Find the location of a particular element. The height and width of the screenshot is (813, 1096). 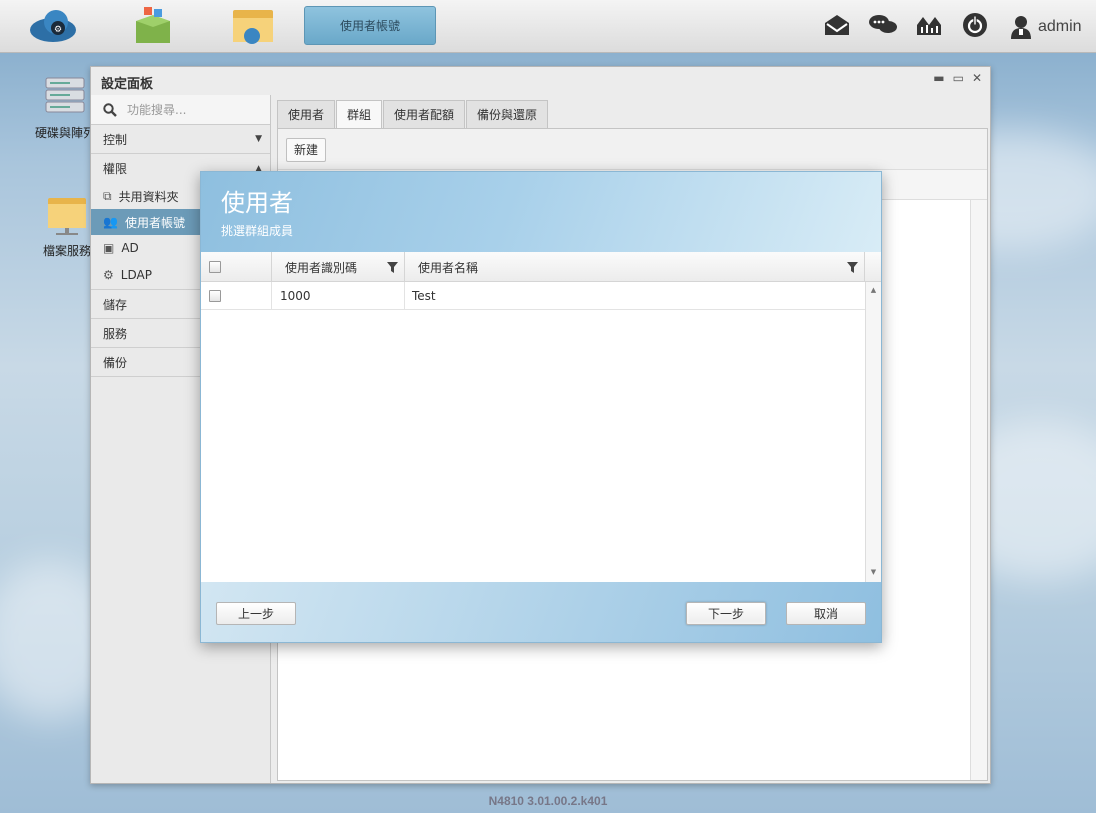

header-checkbox-cell is located at coordinates (236, 267).